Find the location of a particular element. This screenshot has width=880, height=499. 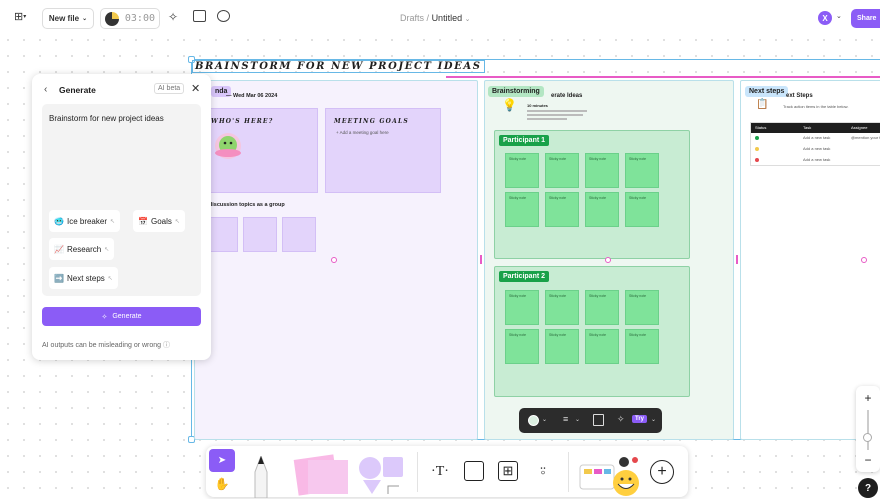

try-badge: Try is located at coordinates (640, 419).